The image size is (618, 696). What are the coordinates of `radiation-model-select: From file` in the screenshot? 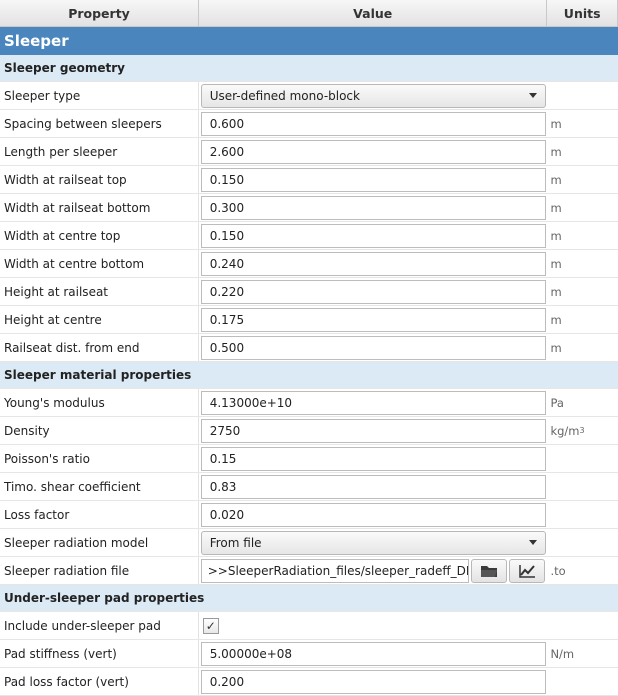 It's located at (373, 542).